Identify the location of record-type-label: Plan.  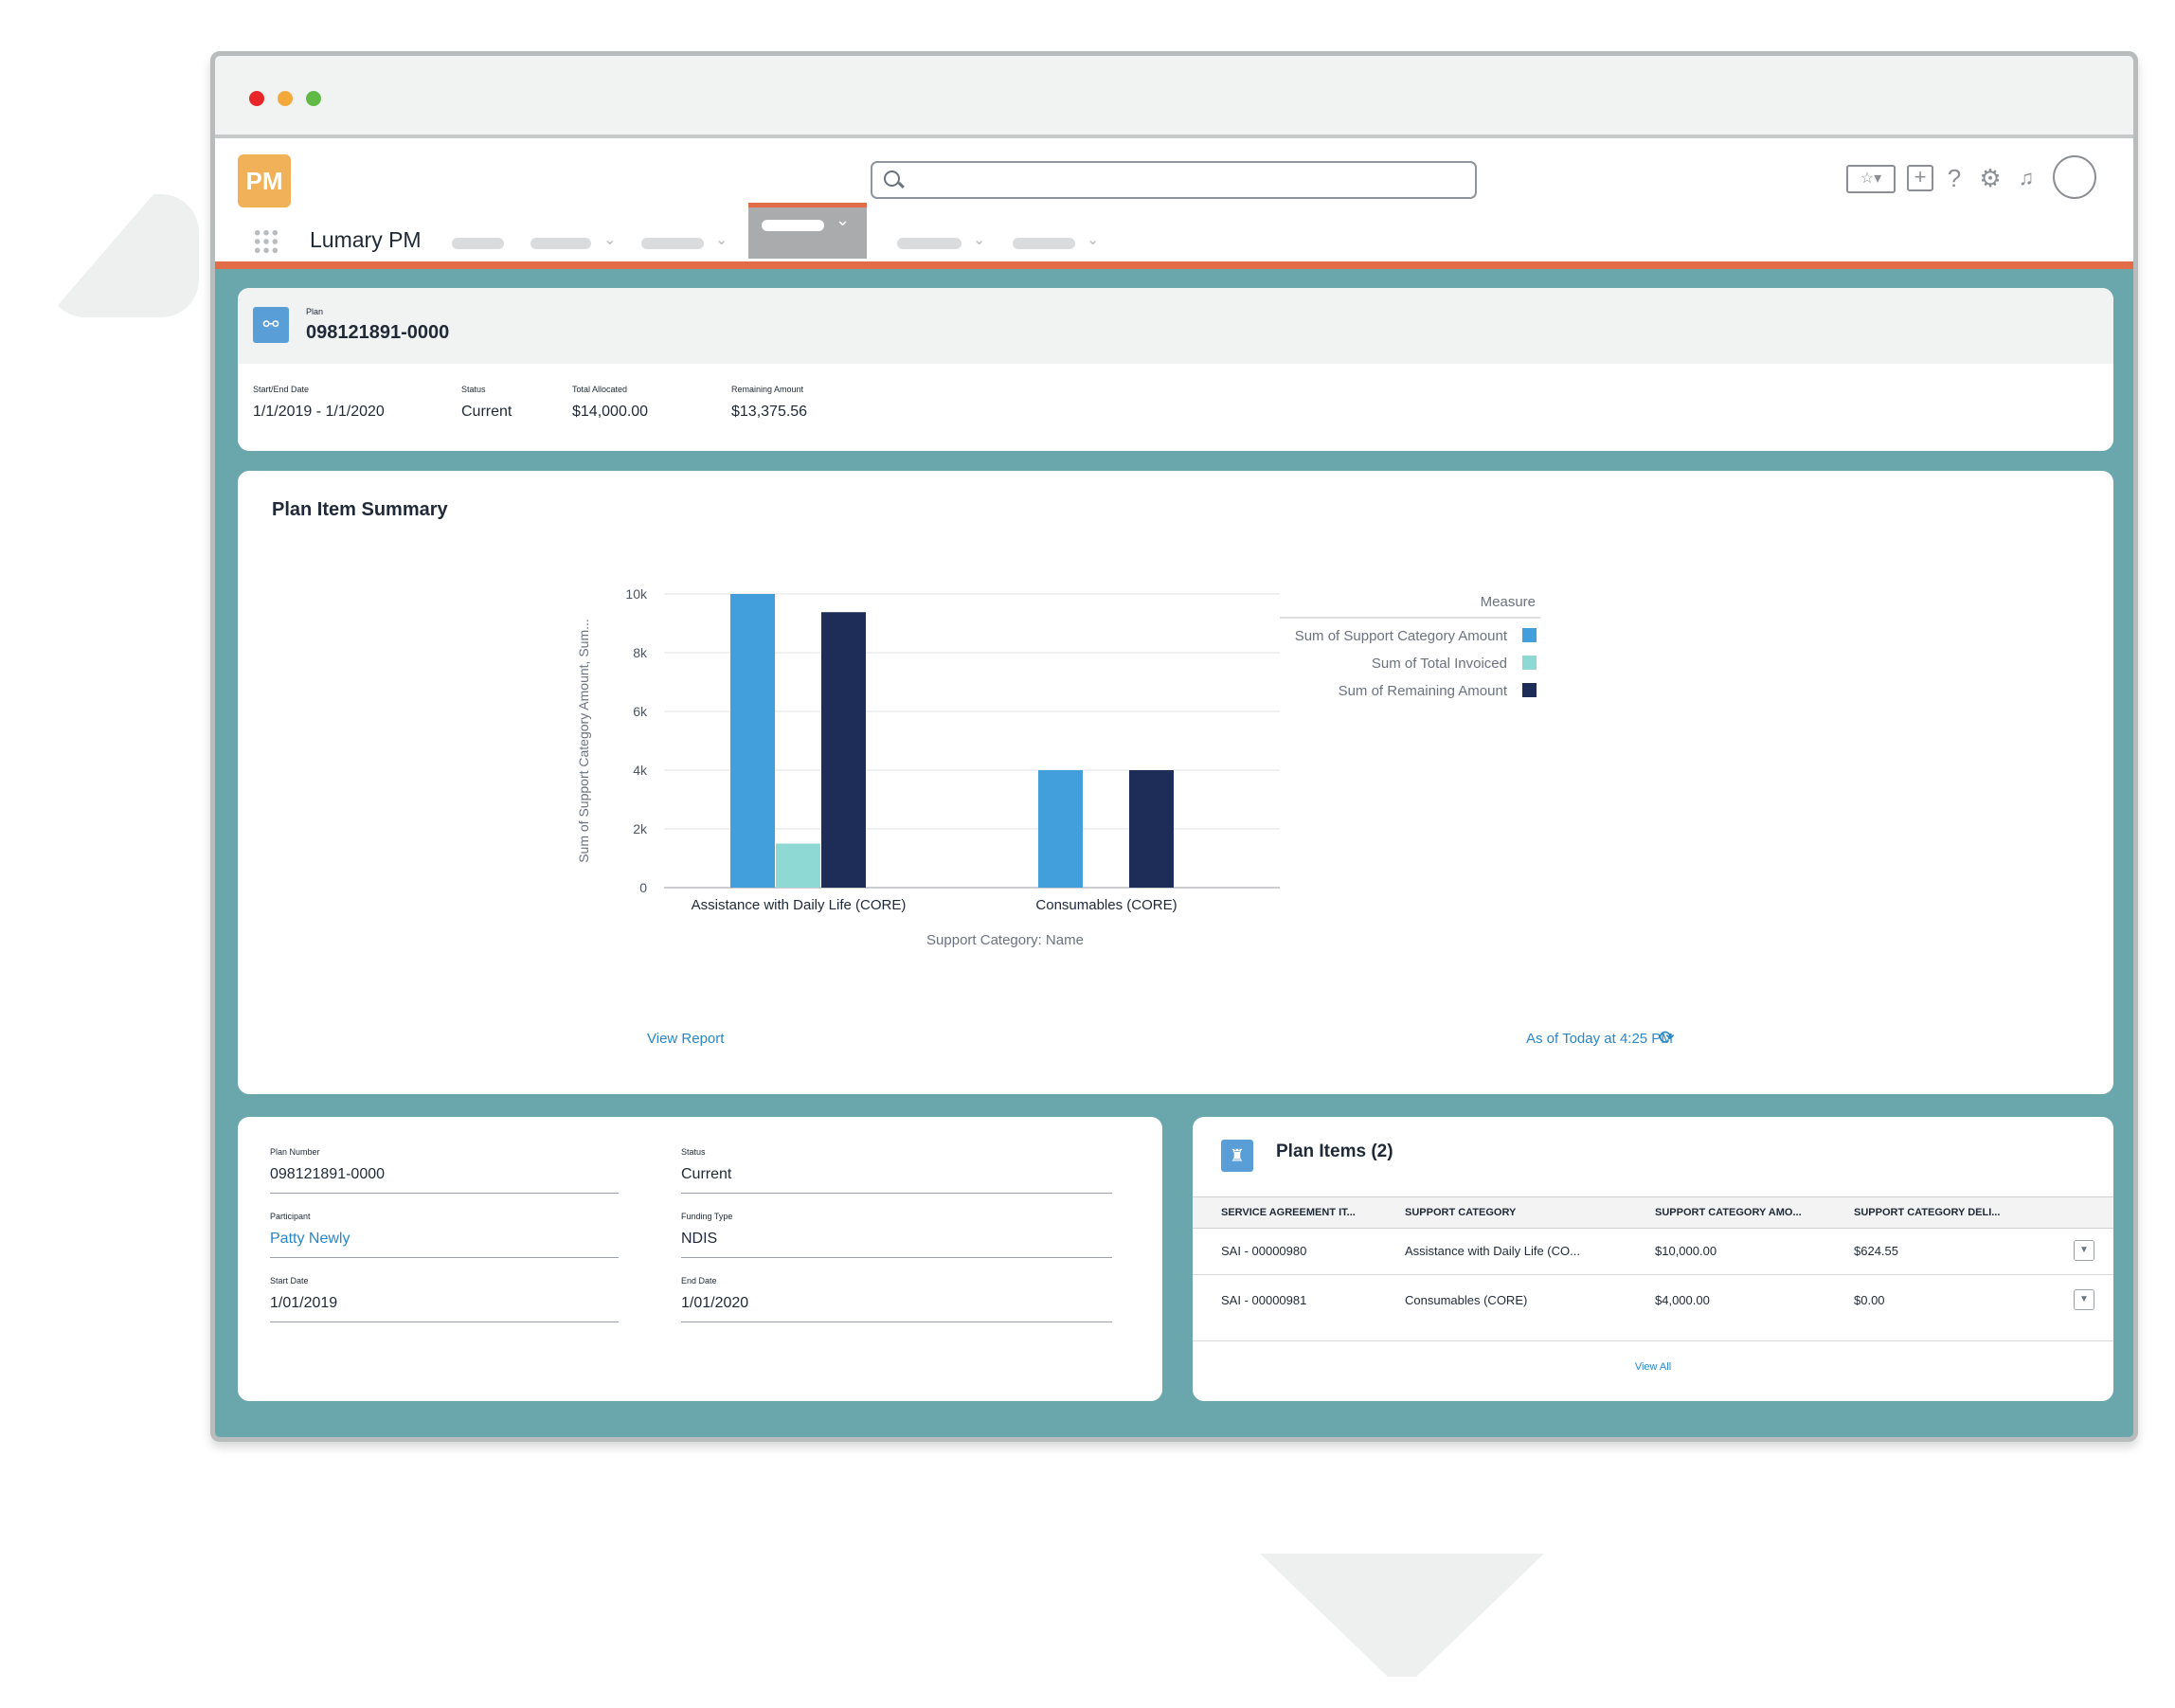
(315, 311).